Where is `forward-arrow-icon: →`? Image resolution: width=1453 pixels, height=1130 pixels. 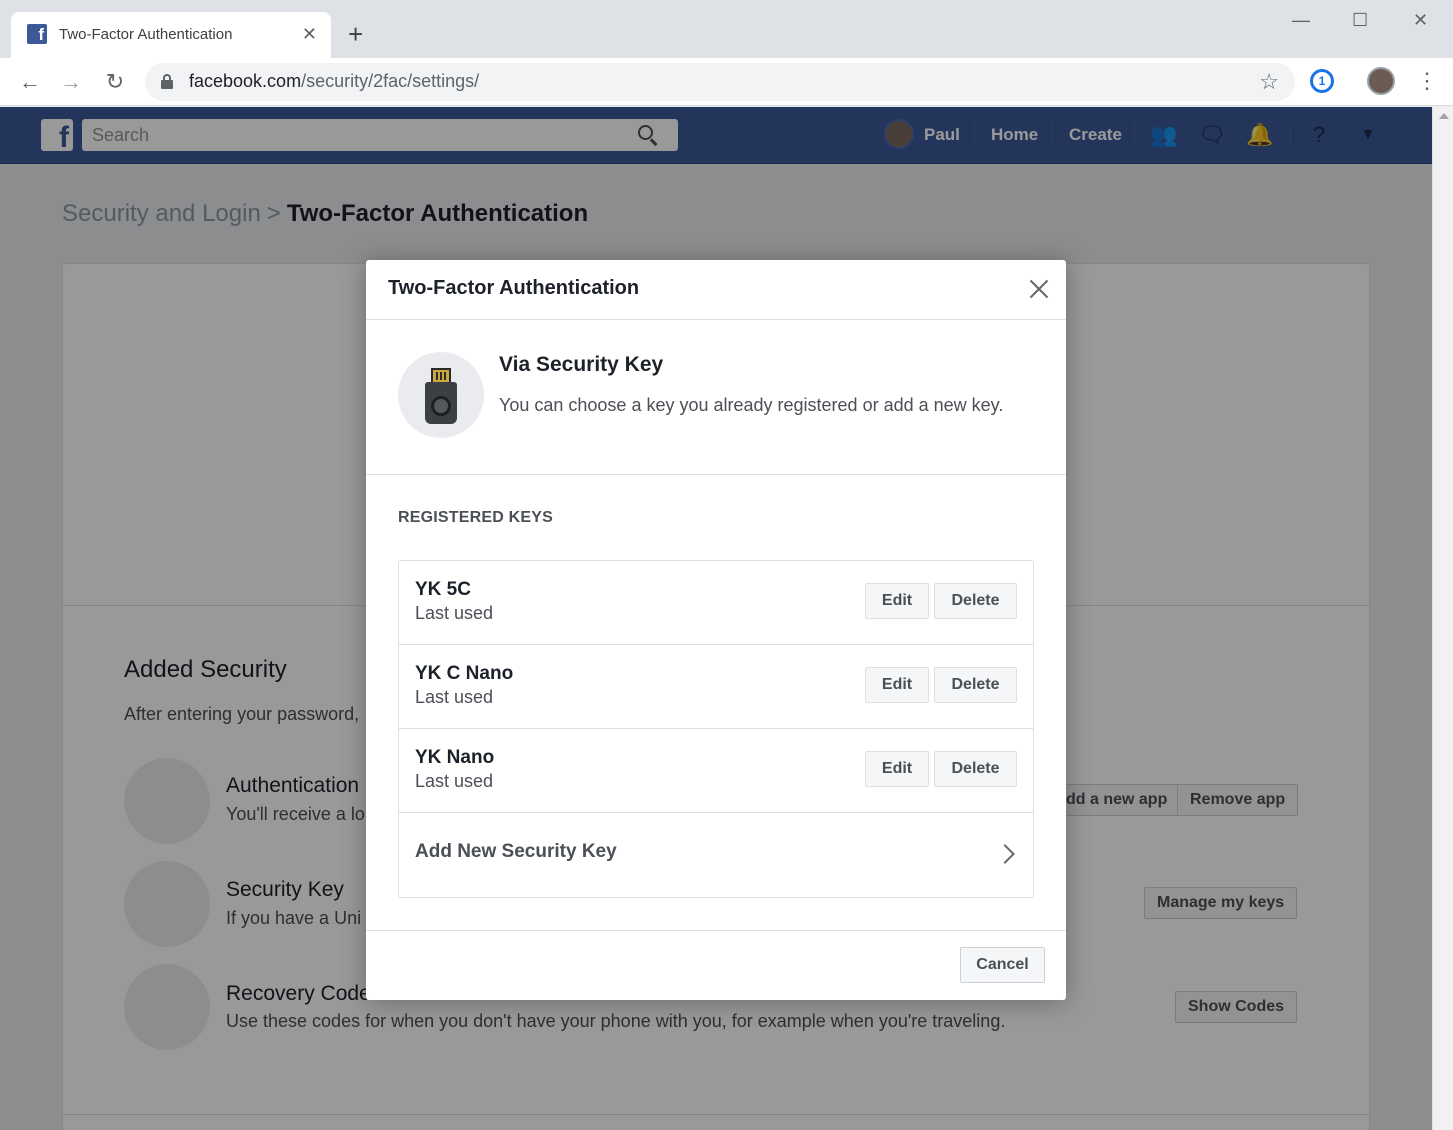
forward-arrow-icon: → is located at coordinates (71, 82).